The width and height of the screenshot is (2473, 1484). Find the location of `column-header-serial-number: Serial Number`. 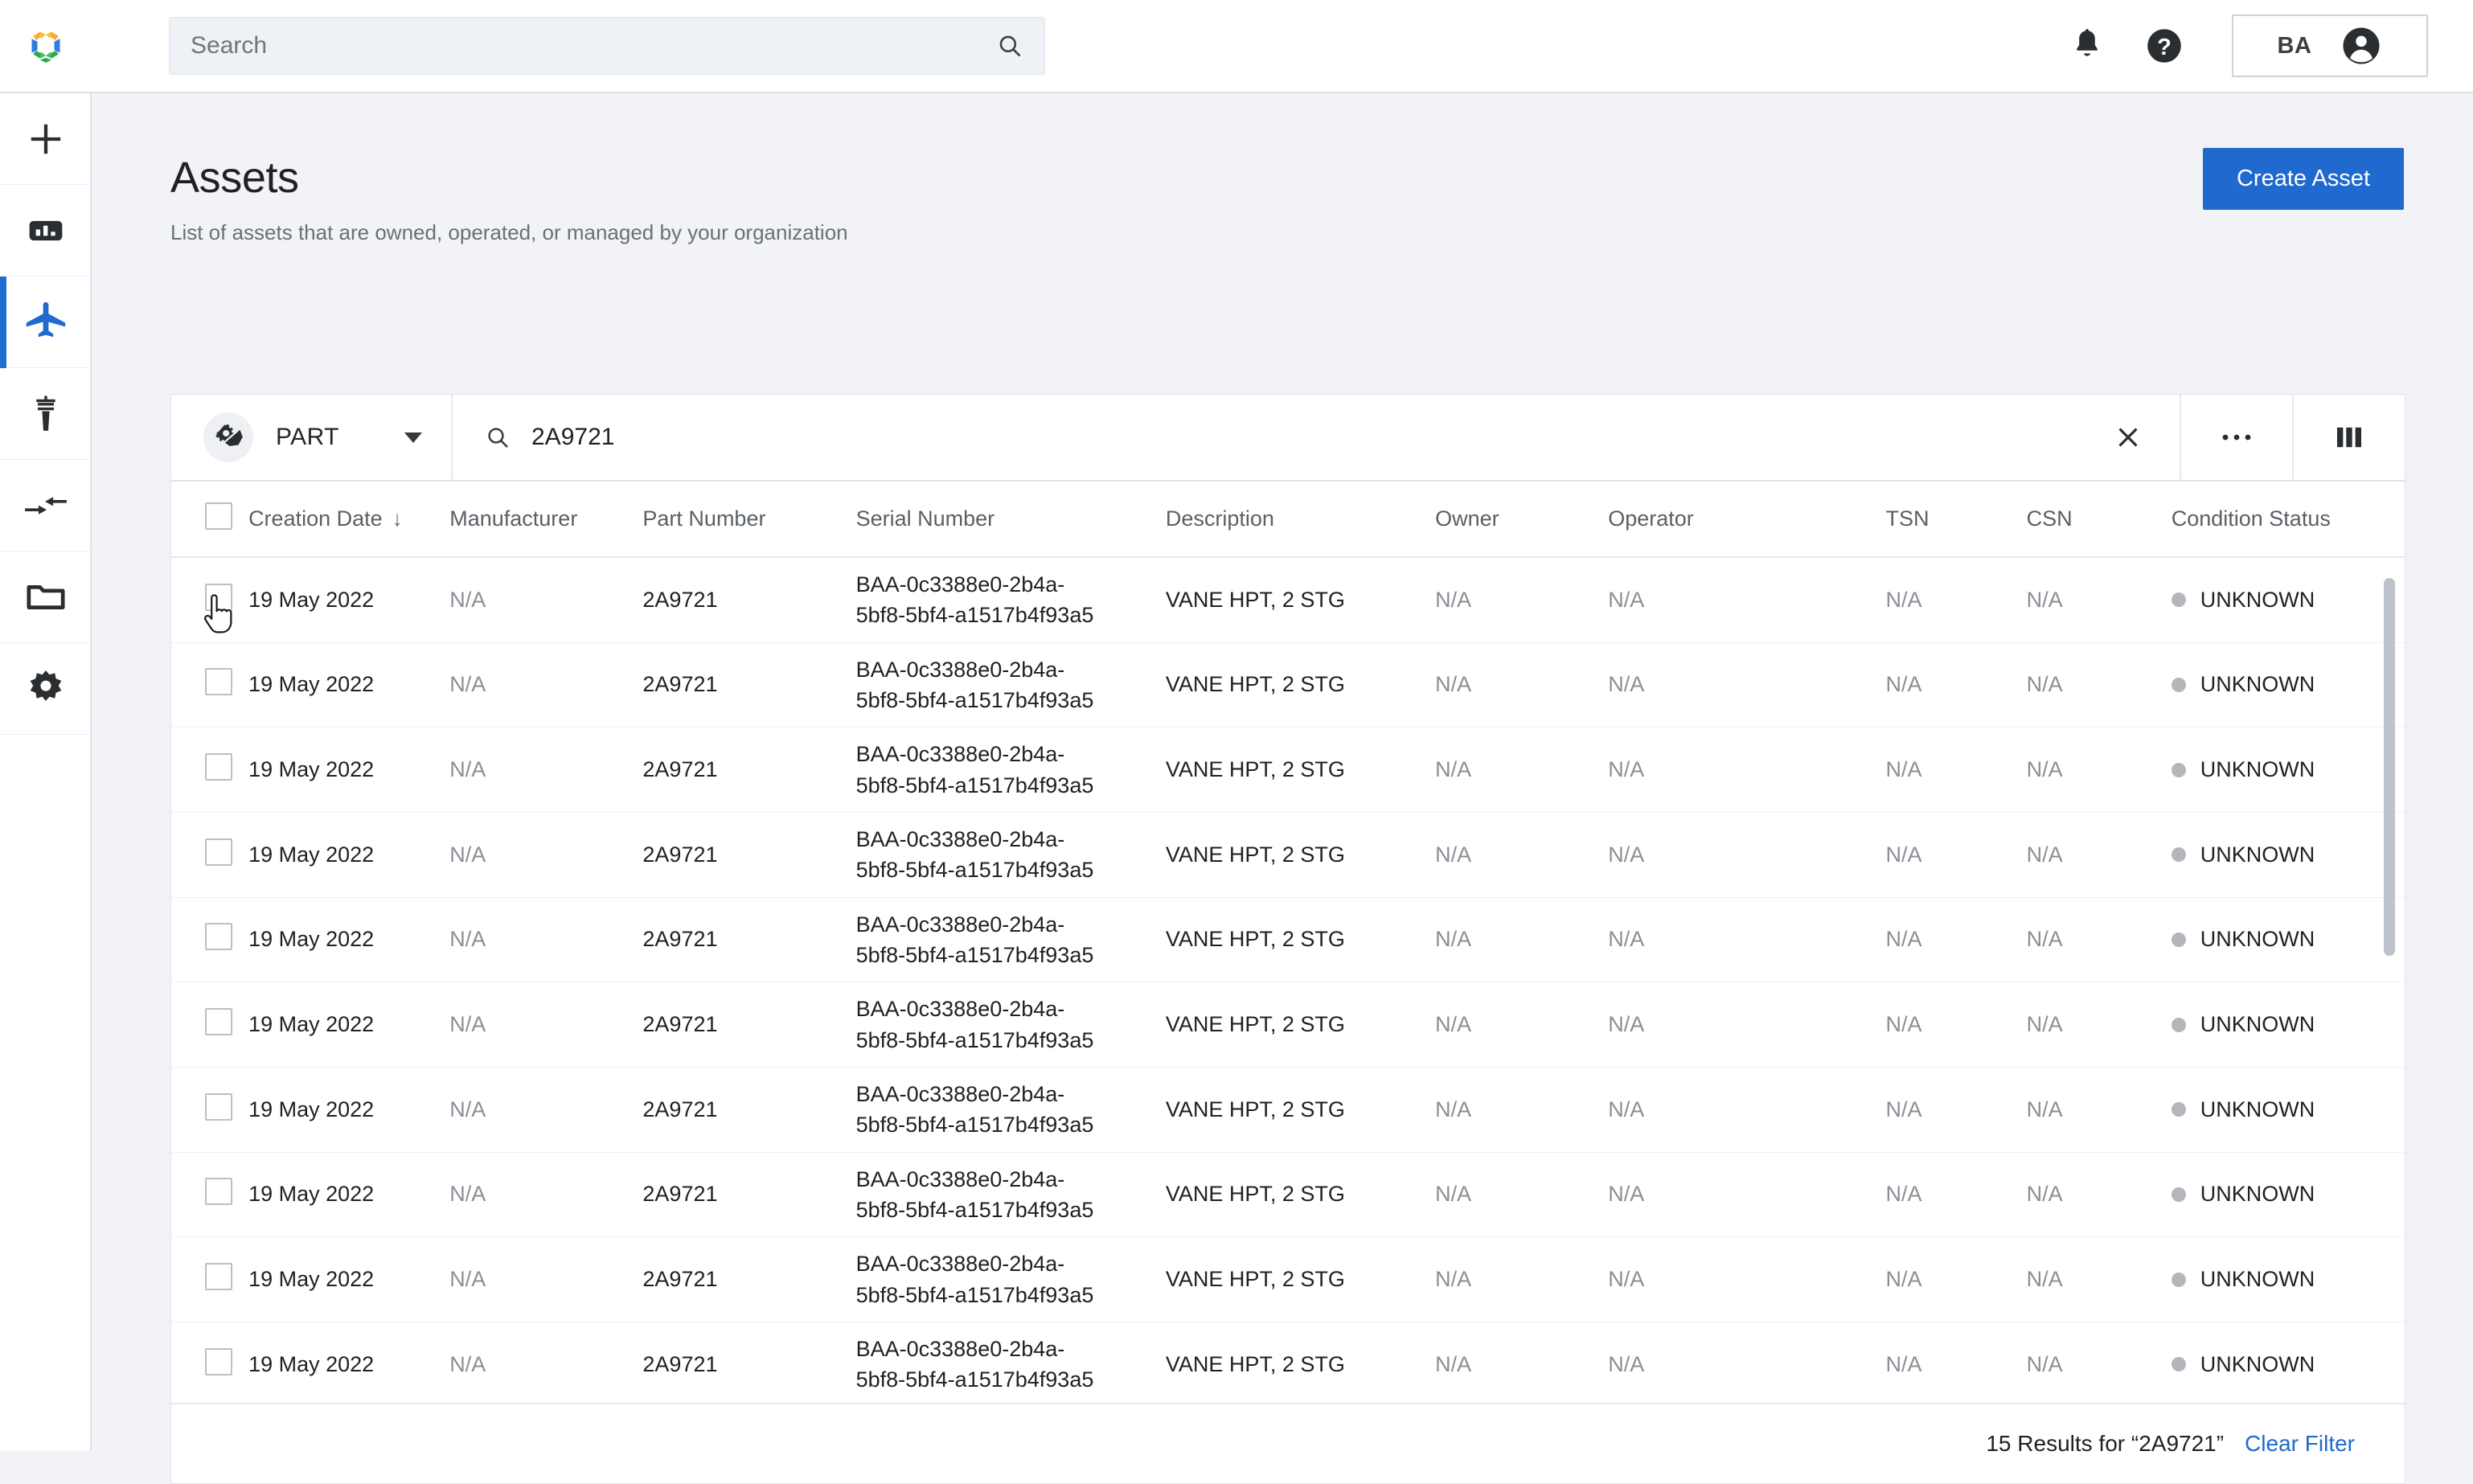

column-header-serial-number: Serial Number is located at coordinates (1010, 520).